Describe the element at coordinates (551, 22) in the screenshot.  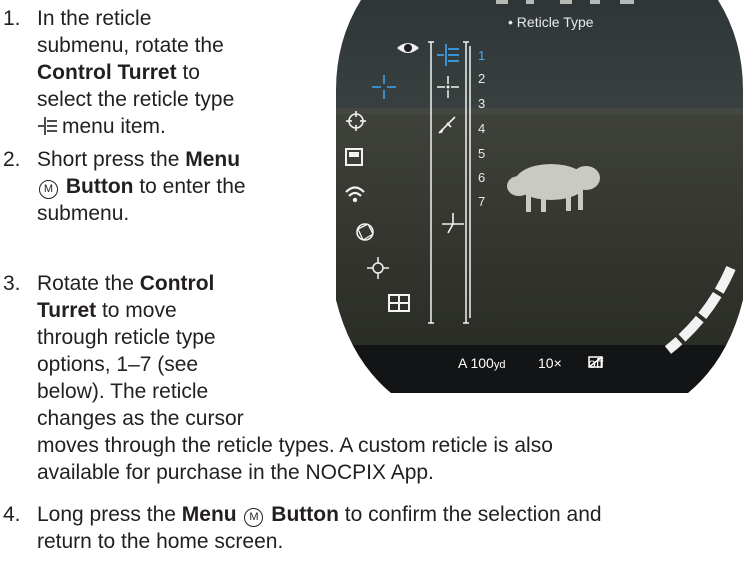
I see `submenu-title: • Reticle Type` at that location.